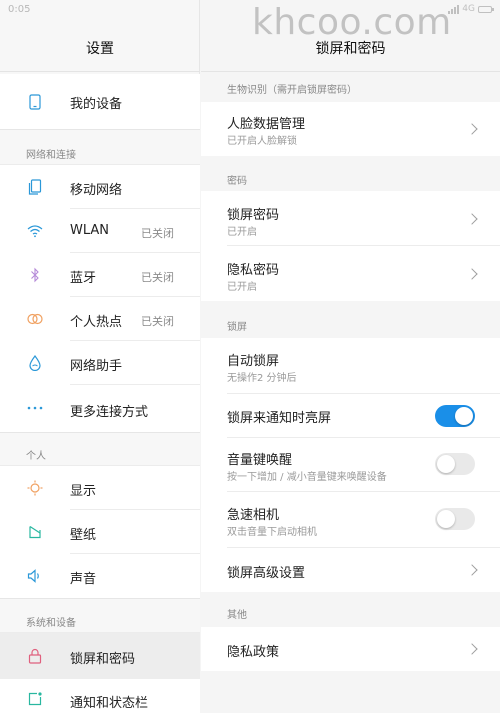  I want to click on row-title: 急速相机, so click(253, 515).